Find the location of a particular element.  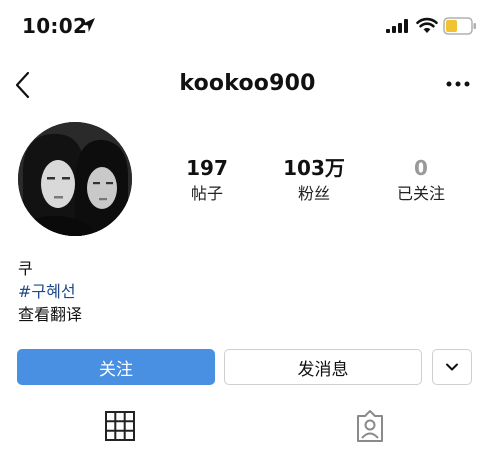

stat-posts: 197 帖子 is located at coordinates (207, 181).